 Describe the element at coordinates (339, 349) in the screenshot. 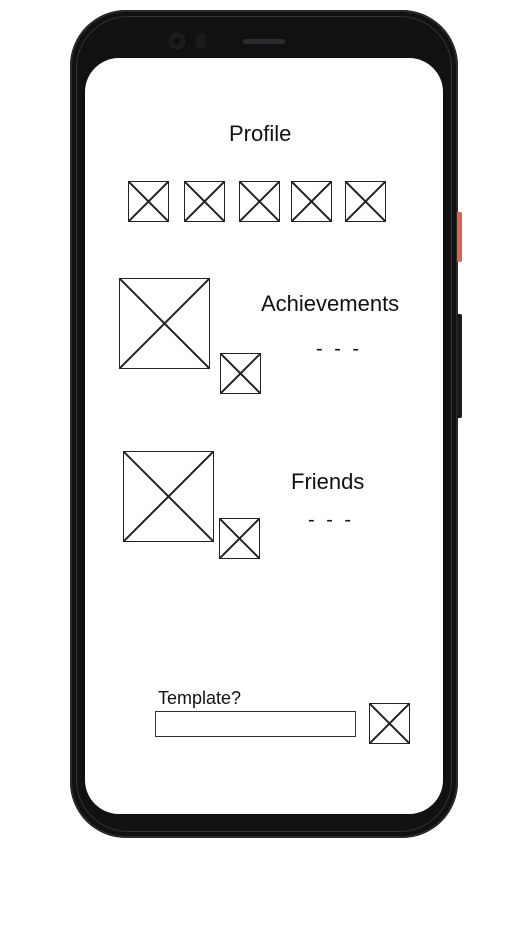

I see `achievements-value: - - -` at that location.